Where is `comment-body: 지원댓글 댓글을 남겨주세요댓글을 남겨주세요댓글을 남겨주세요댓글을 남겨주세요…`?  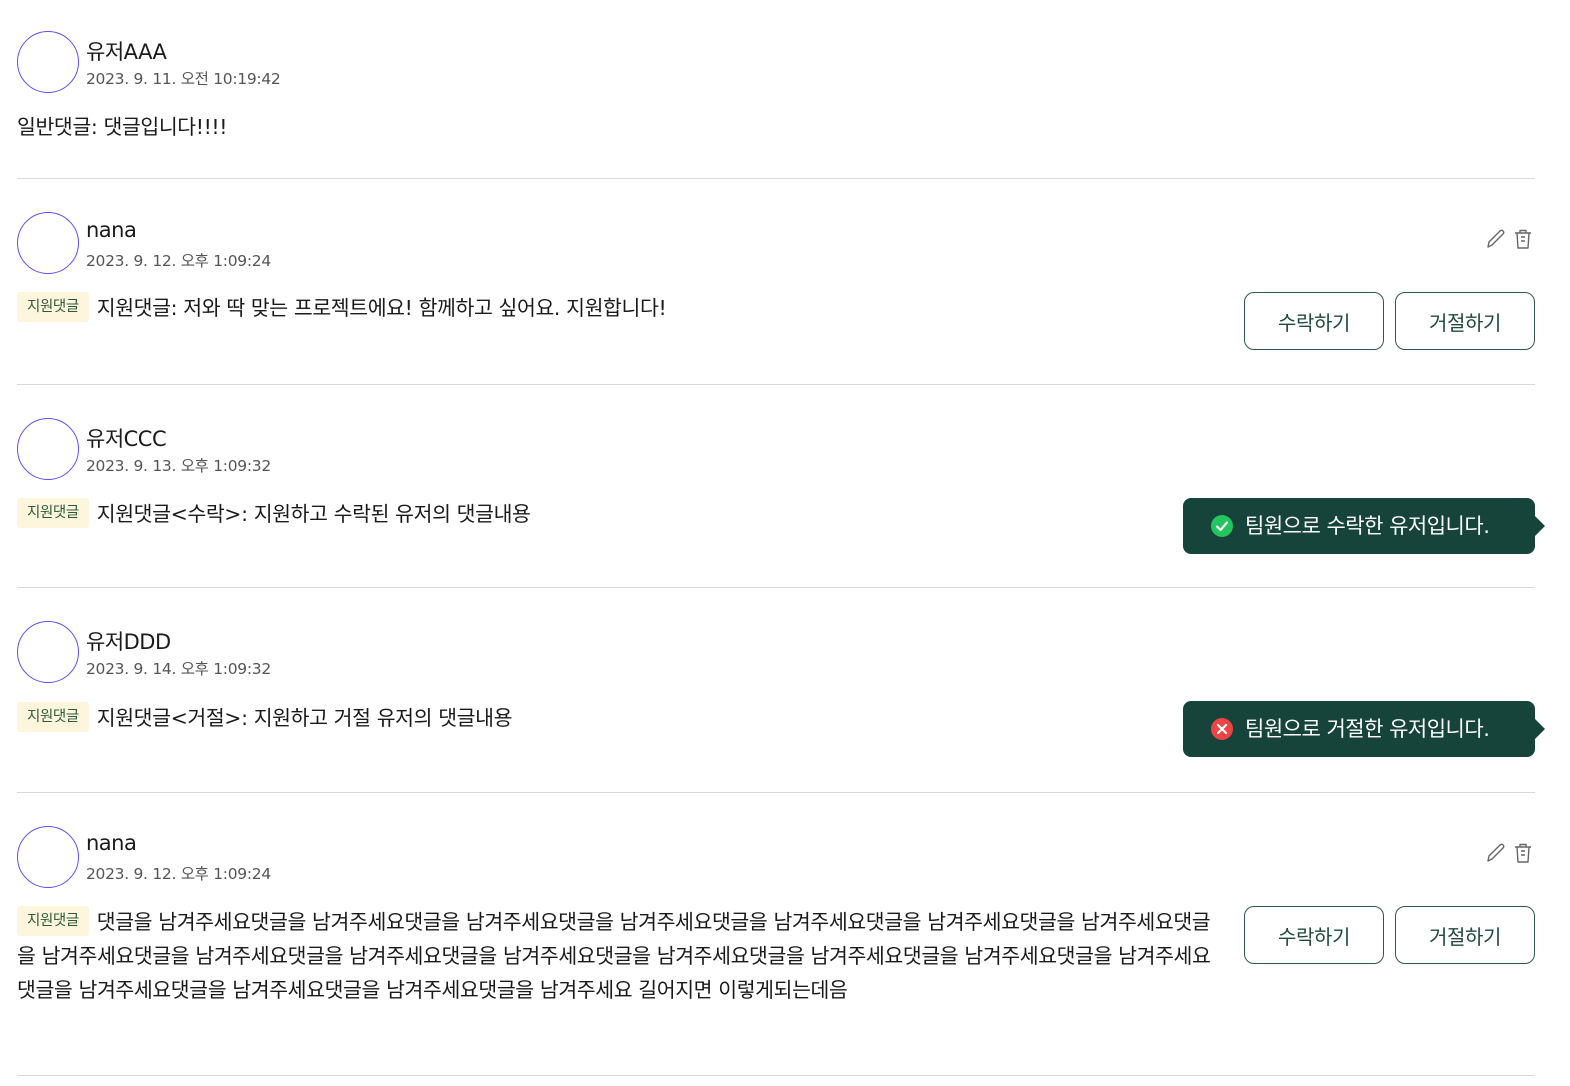
comment-body: 지원댓글 댓글을 남겨주세요댓글을 남겨주세요댓글을 남겨주세요댓글을 남겨주세요… is located at coordinates (614, 956).